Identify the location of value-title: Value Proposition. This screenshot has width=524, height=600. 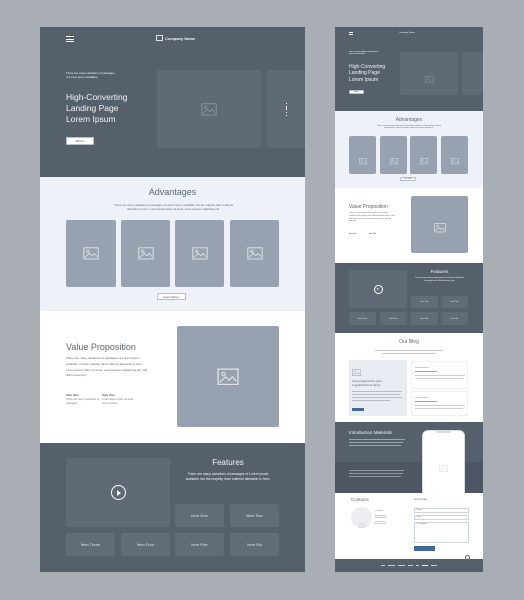
(101, 347).